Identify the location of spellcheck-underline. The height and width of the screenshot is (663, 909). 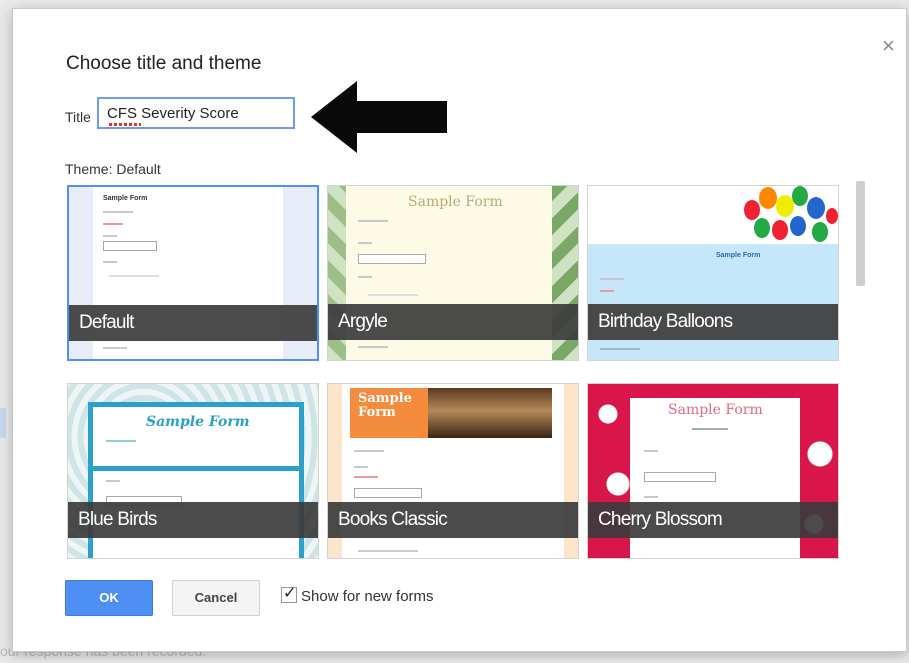
(125, 124).